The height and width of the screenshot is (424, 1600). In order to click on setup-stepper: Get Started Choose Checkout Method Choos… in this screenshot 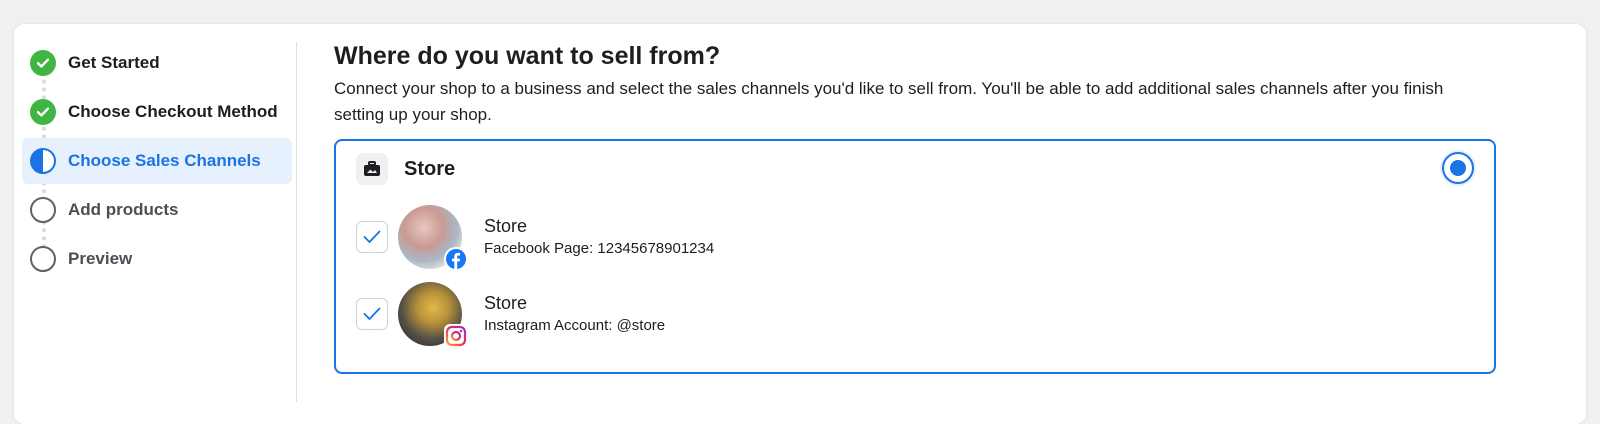, I will do `click(157, 162)`.